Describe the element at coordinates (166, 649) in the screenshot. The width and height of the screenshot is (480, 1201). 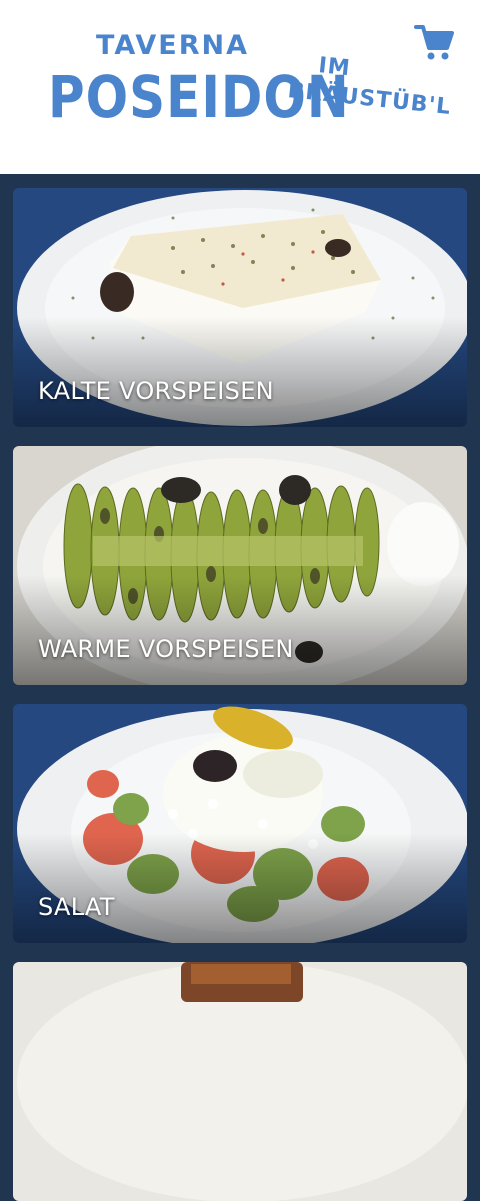
I see `category-title: WARME VORSPEISEN` at that location.